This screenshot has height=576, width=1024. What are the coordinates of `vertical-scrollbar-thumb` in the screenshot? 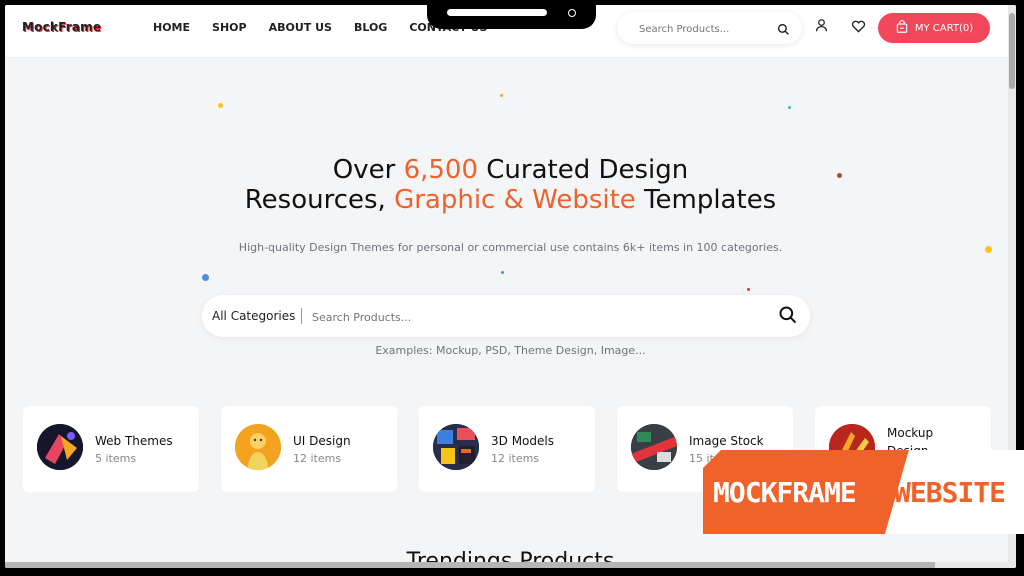 It's located at (1012, 51).